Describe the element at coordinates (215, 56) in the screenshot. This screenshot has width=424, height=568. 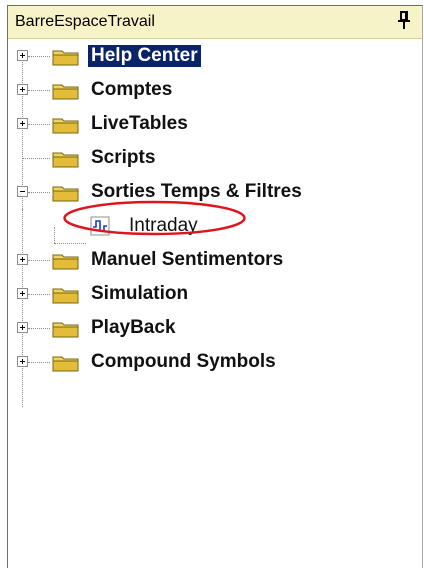
I see `tree-item-help-center: Help Center` at that location.